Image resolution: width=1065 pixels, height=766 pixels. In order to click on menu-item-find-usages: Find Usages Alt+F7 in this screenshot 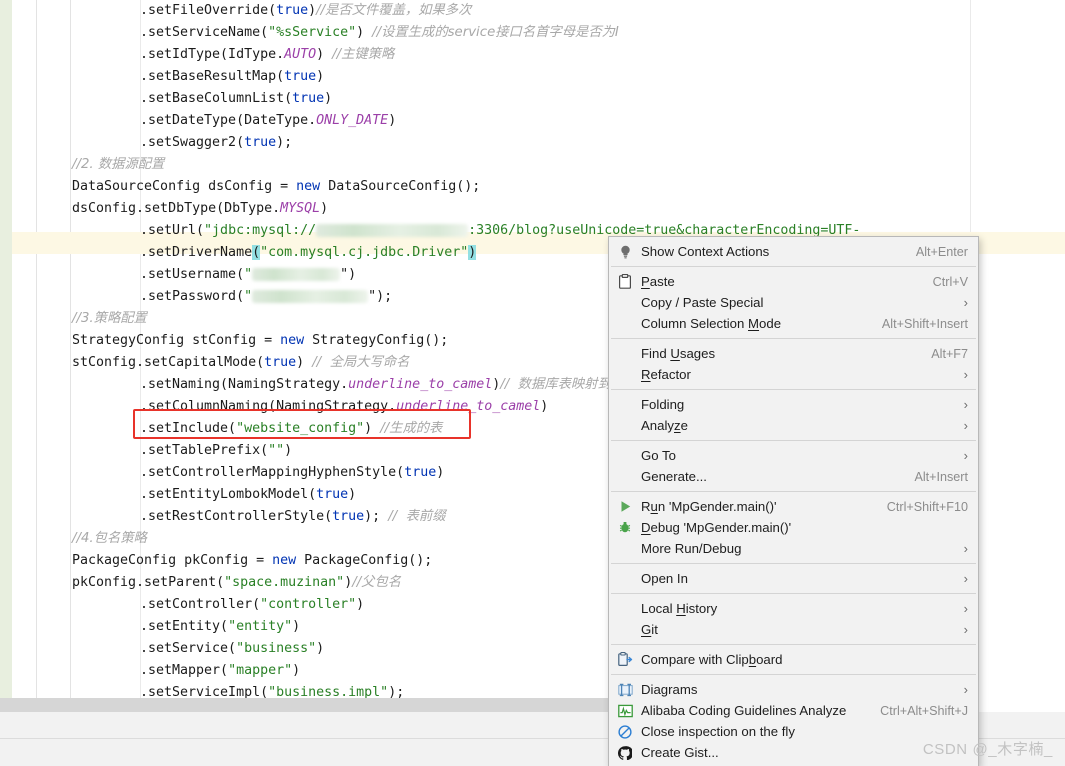, I will do `click(793, 353)`.